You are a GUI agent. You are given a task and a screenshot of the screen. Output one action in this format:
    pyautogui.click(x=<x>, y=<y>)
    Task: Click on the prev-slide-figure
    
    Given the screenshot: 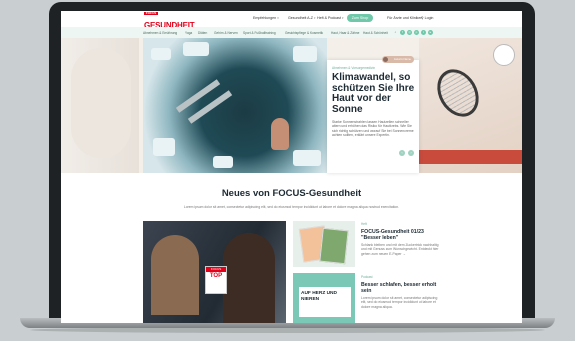 What is the action you would take?
    pyautogui.click(x=101, y=103)
    